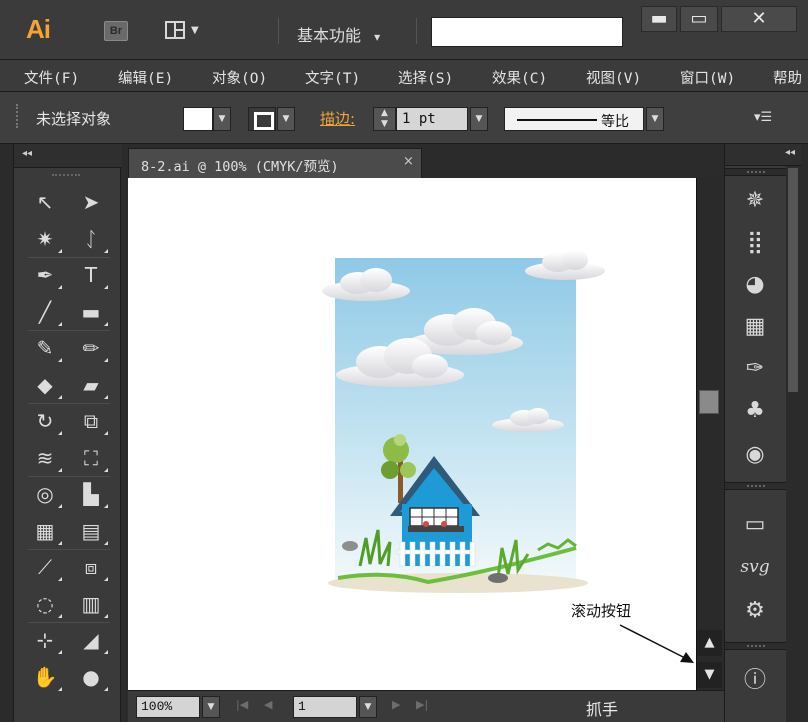 This screenshot has width=808, height=722. I want to click on selection-tool: ↖, so click(45, 202).